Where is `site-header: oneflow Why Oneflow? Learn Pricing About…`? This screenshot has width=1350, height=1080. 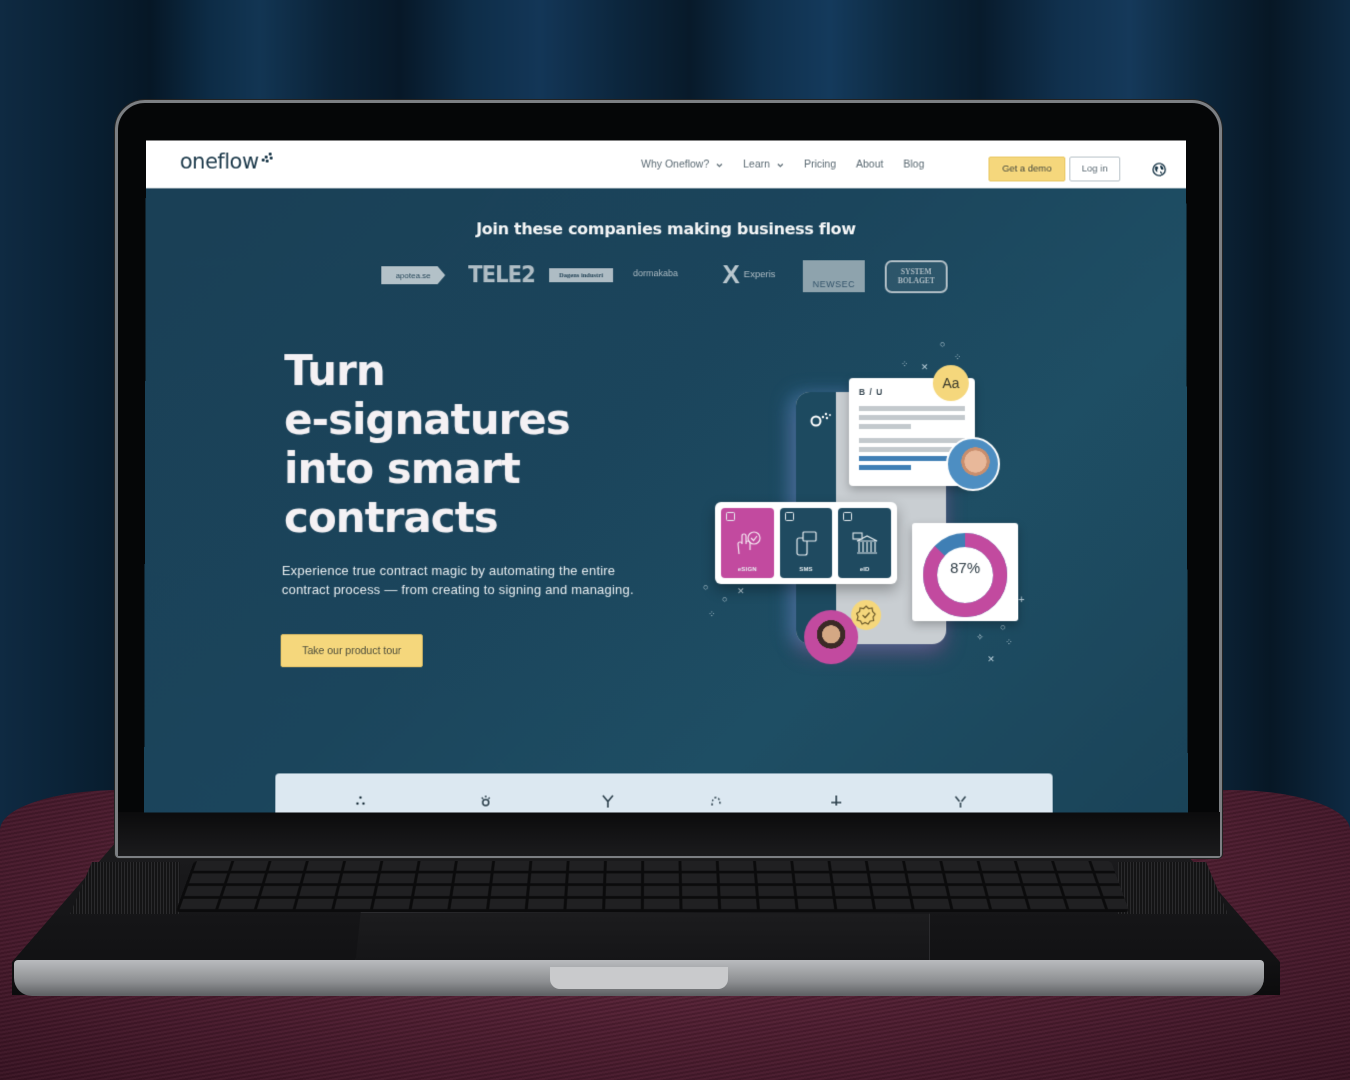 site-header: oneflow Why Oneflow? Learn Pricing About… is located at coordinates (666, 164).